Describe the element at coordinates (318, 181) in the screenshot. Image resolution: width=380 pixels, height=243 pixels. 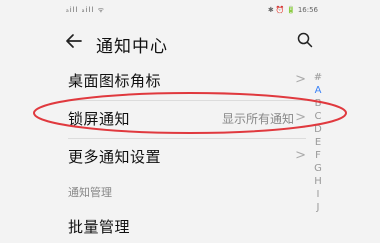
I see `index-letter: H` at that location.